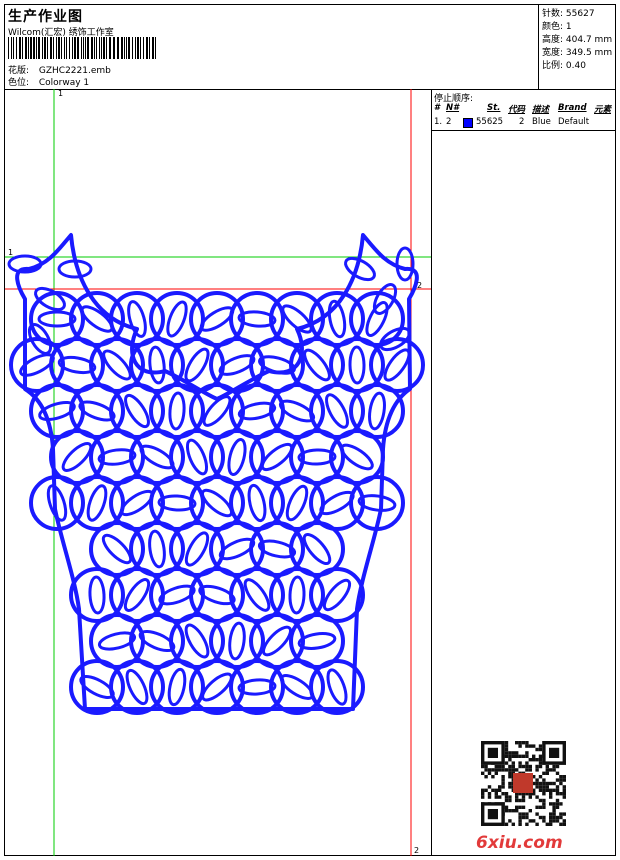  Describe the element at coordinates (494, 108) in the screenshot. I see `col-st: St.` at that location.